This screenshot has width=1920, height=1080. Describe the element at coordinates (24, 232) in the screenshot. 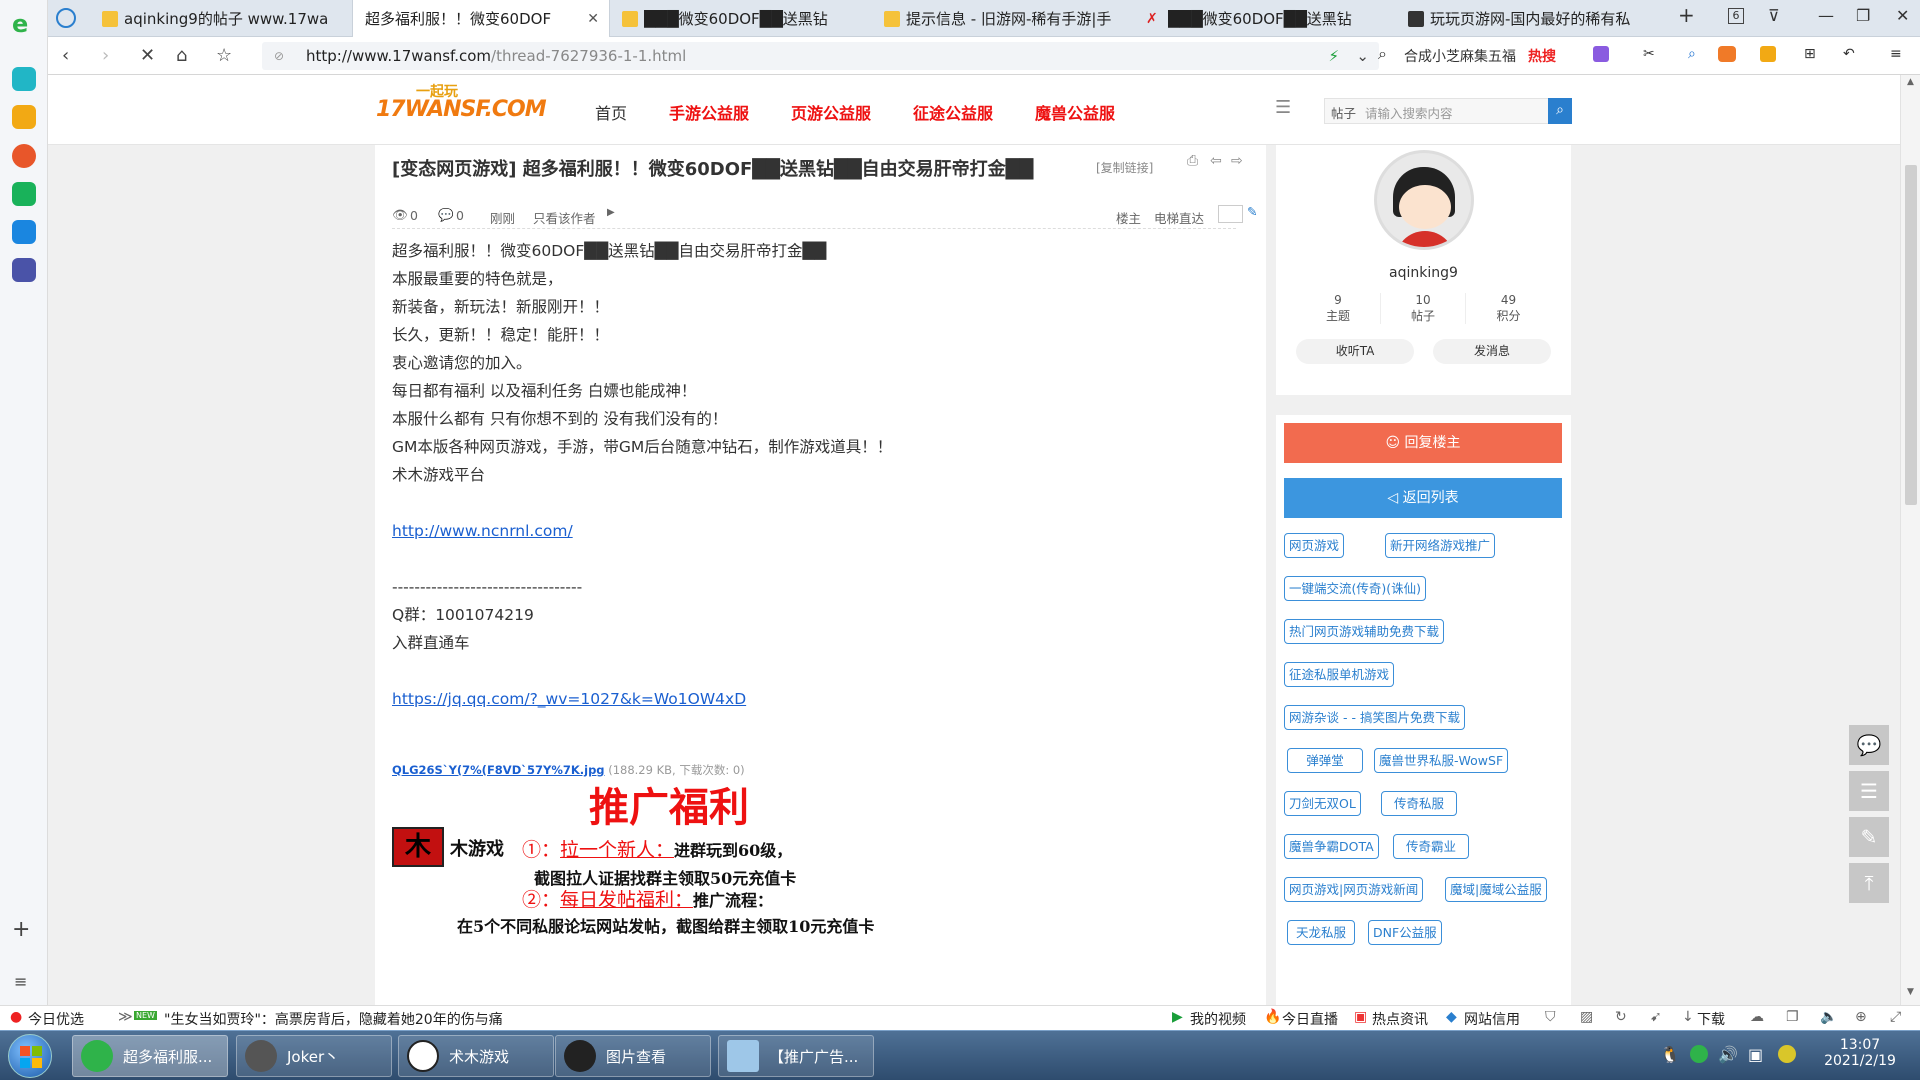

I see `pan-icon` at that location.